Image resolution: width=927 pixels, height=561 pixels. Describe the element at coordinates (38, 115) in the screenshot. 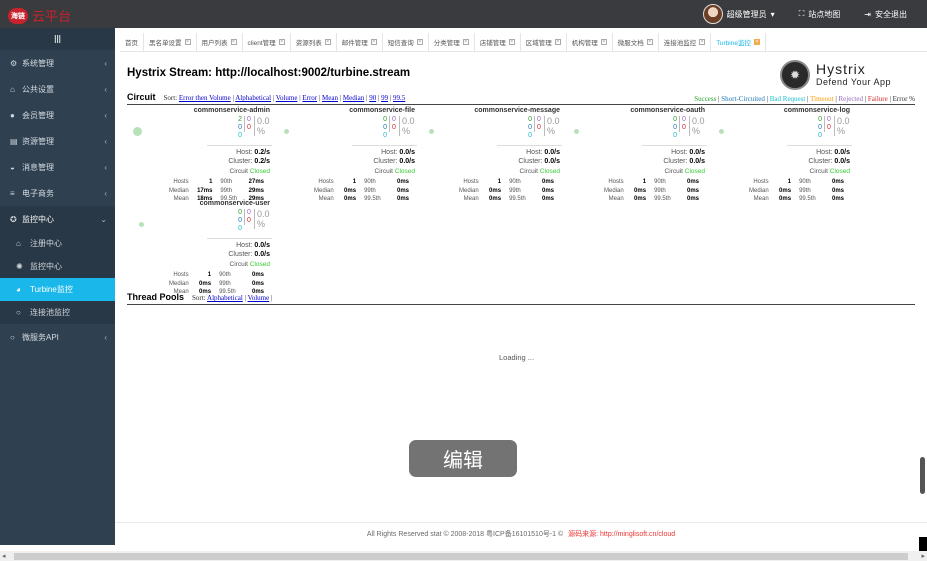

I see `sidebar-item-label: 会员管理` at that location.